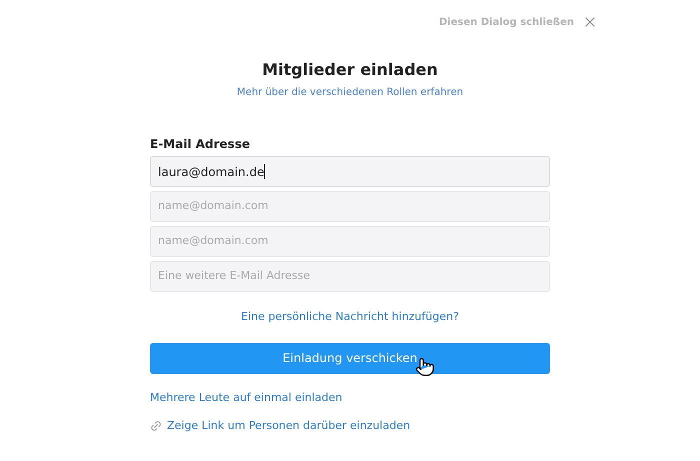  I want to click on dialog-title: Mitglieder einladen, so click(350, 70).